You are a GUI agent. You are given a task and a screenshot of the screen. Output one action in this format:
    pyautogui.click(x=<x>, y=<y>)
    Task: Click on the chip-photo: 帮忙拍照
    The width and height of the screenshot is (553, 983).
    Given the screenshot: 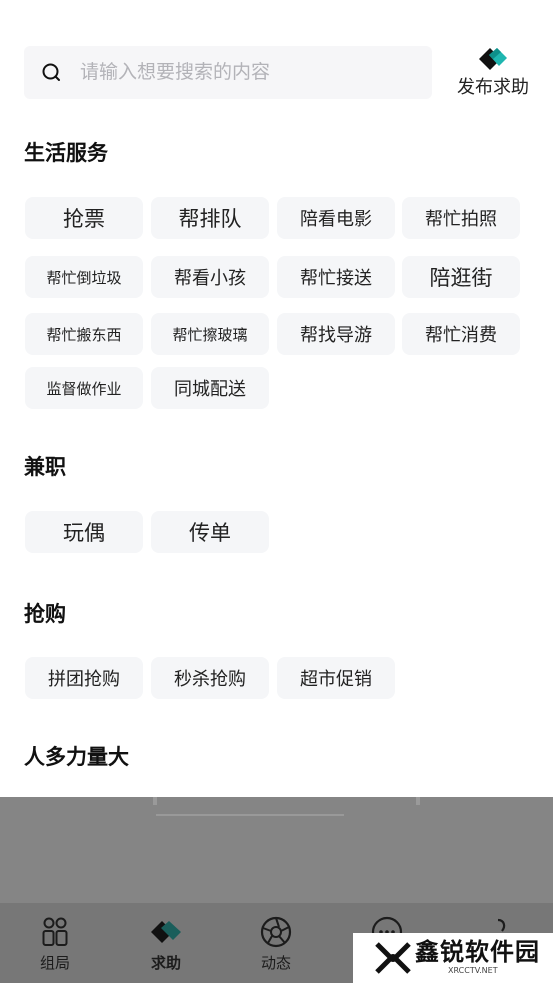 What is the action you would take?
    pyautogui.click(x=461, y=218)
    